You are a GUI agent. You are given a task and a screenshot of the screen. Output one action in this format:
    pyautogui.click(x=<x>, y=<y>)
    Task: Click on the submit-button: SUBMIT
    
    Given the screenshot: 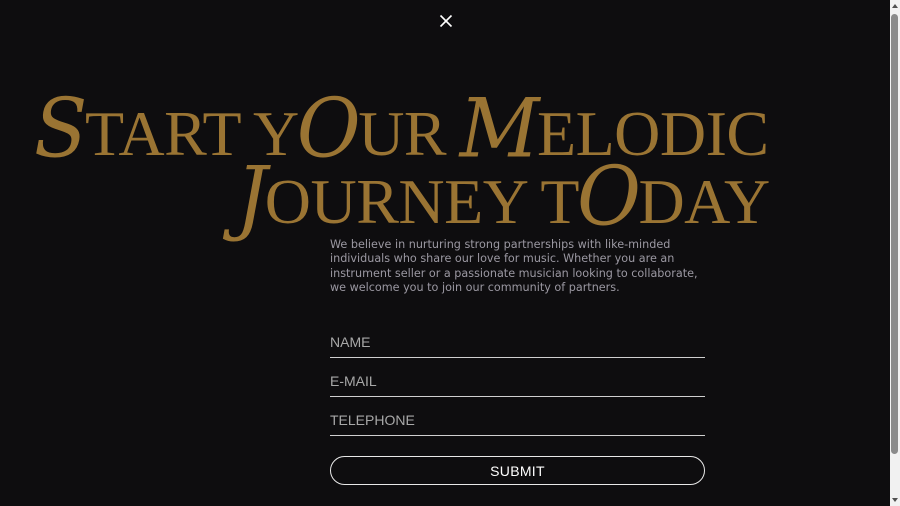 What is the action you would take?
    pyautogui.click(x=517, y=470)
    